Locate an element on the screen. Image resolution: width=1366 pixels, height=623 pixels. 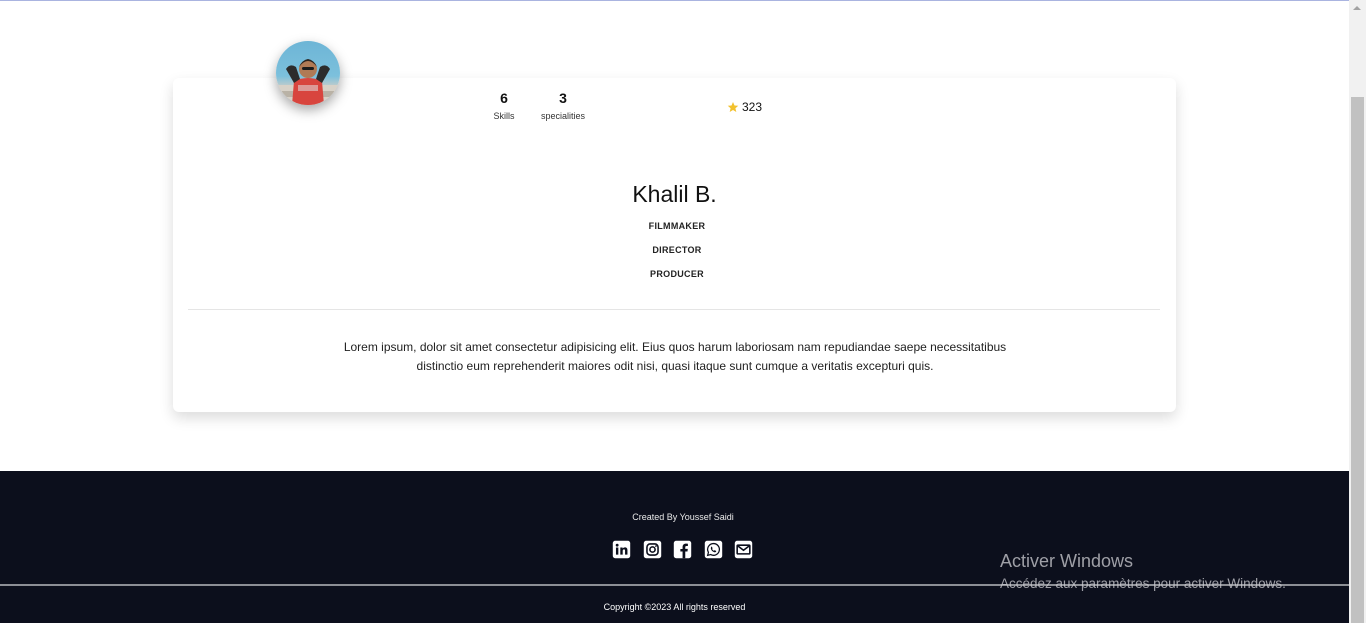
avatar is located at coordinates (308, 73).